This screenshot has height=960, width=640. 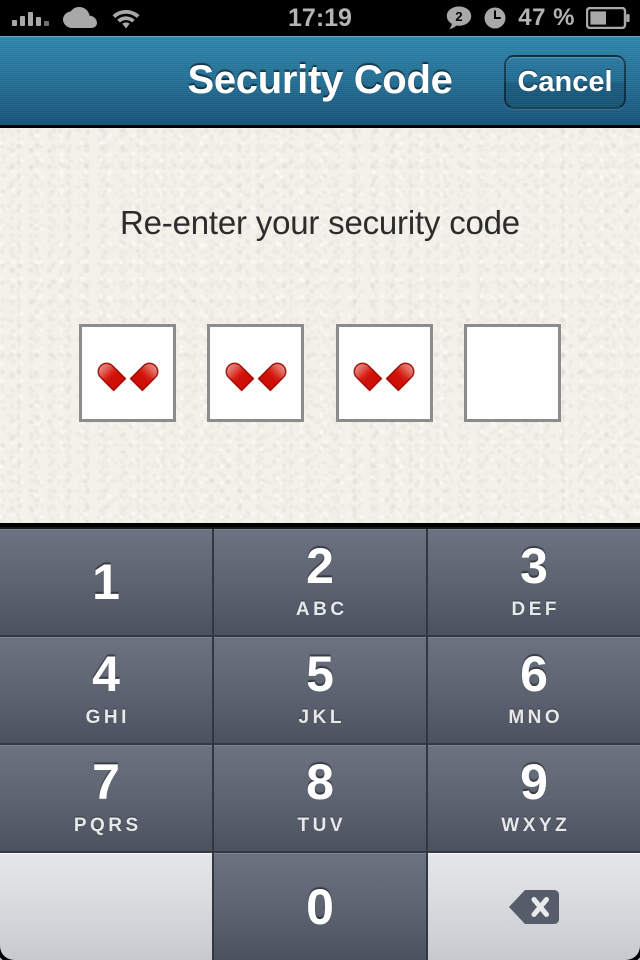 I want to click on key-digit-label: 0, so click(x=320, y=906).